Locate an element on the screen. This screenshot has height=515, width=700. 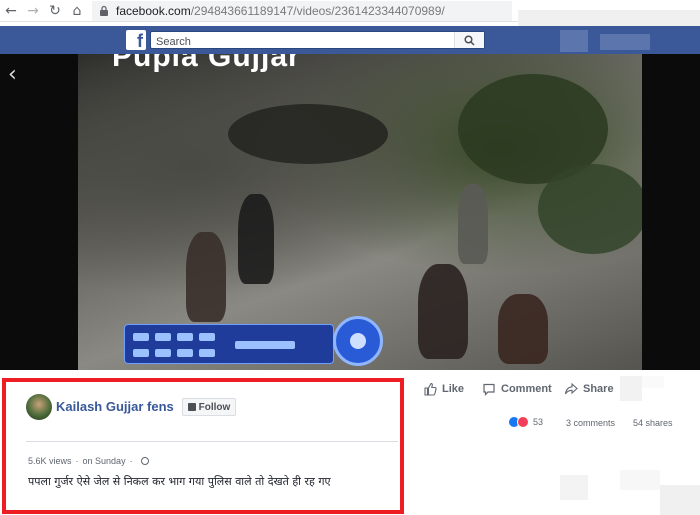
search-button is located at coordinates (469, 40).